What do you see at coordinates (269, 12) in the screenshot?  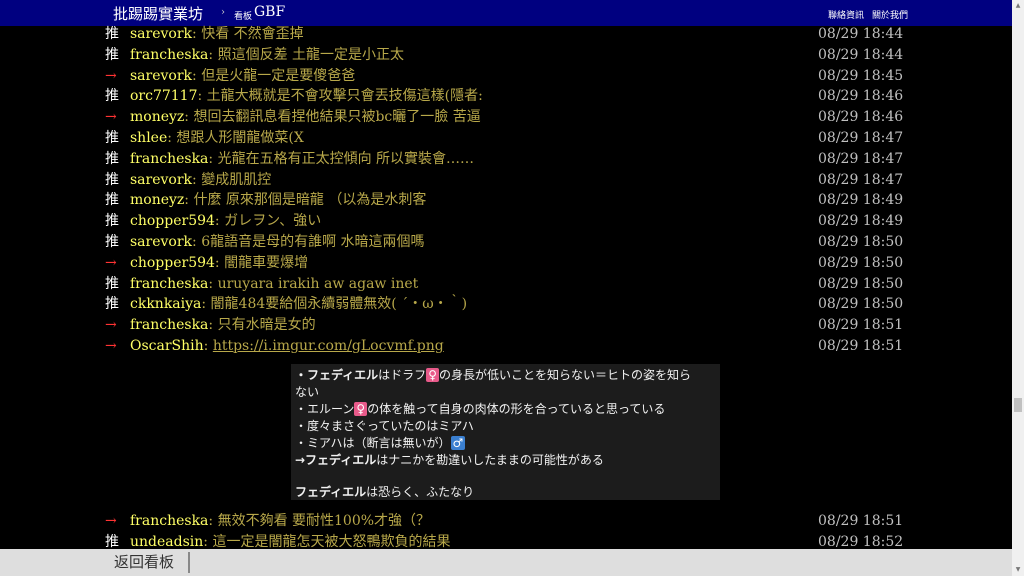 I see `board-link: GBF` at bounding box center [269, 12].